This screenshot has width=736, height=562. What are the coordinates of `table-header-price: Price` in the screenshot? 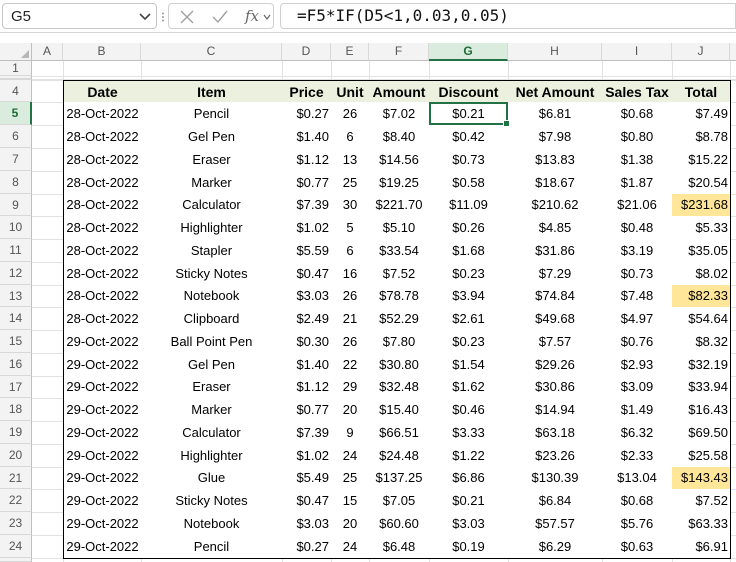 It's located at (307, 91).